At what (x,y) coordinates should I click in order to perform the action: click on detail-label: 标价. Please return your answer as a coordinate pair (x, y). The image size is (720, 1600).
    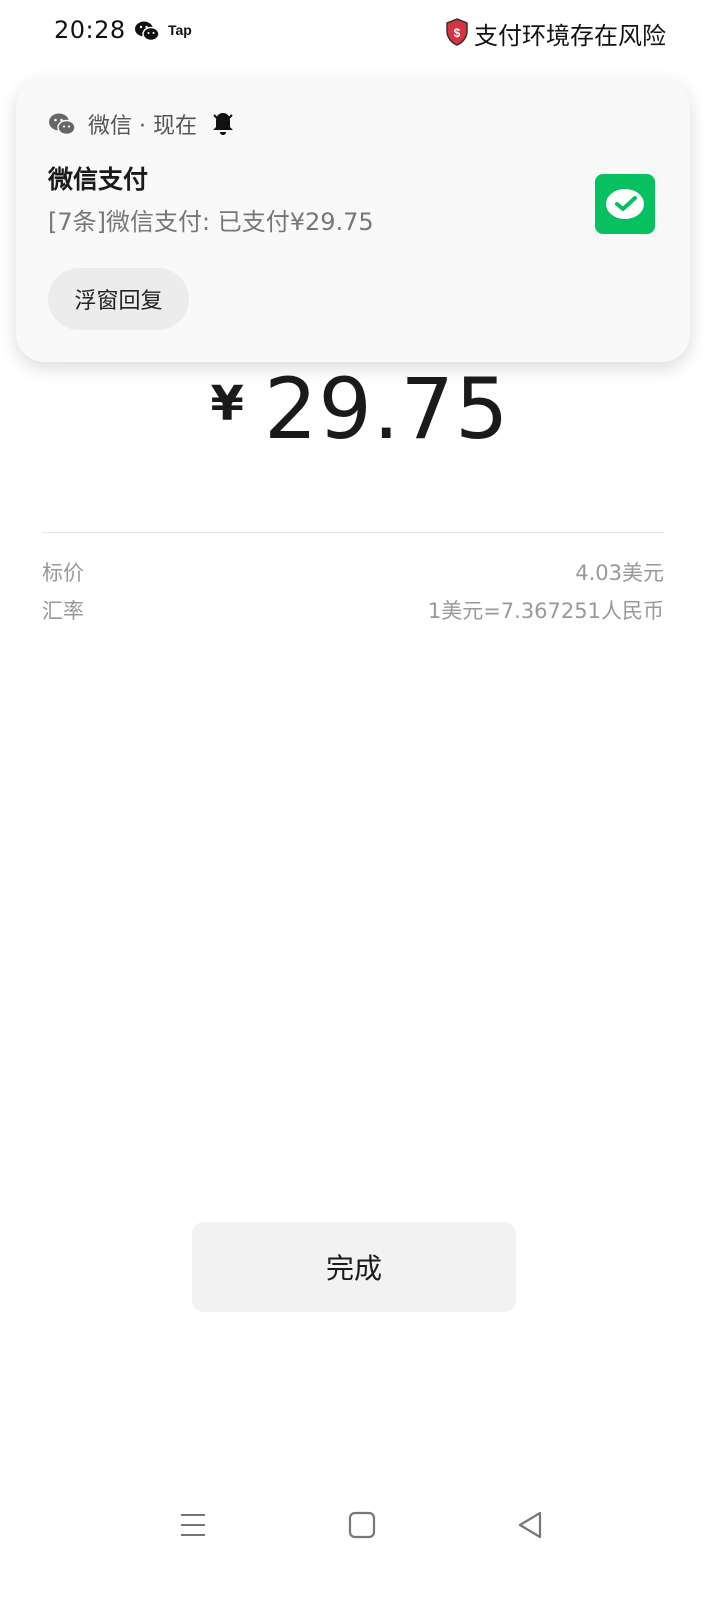
    Looking at the image, I should click on (63, 573).